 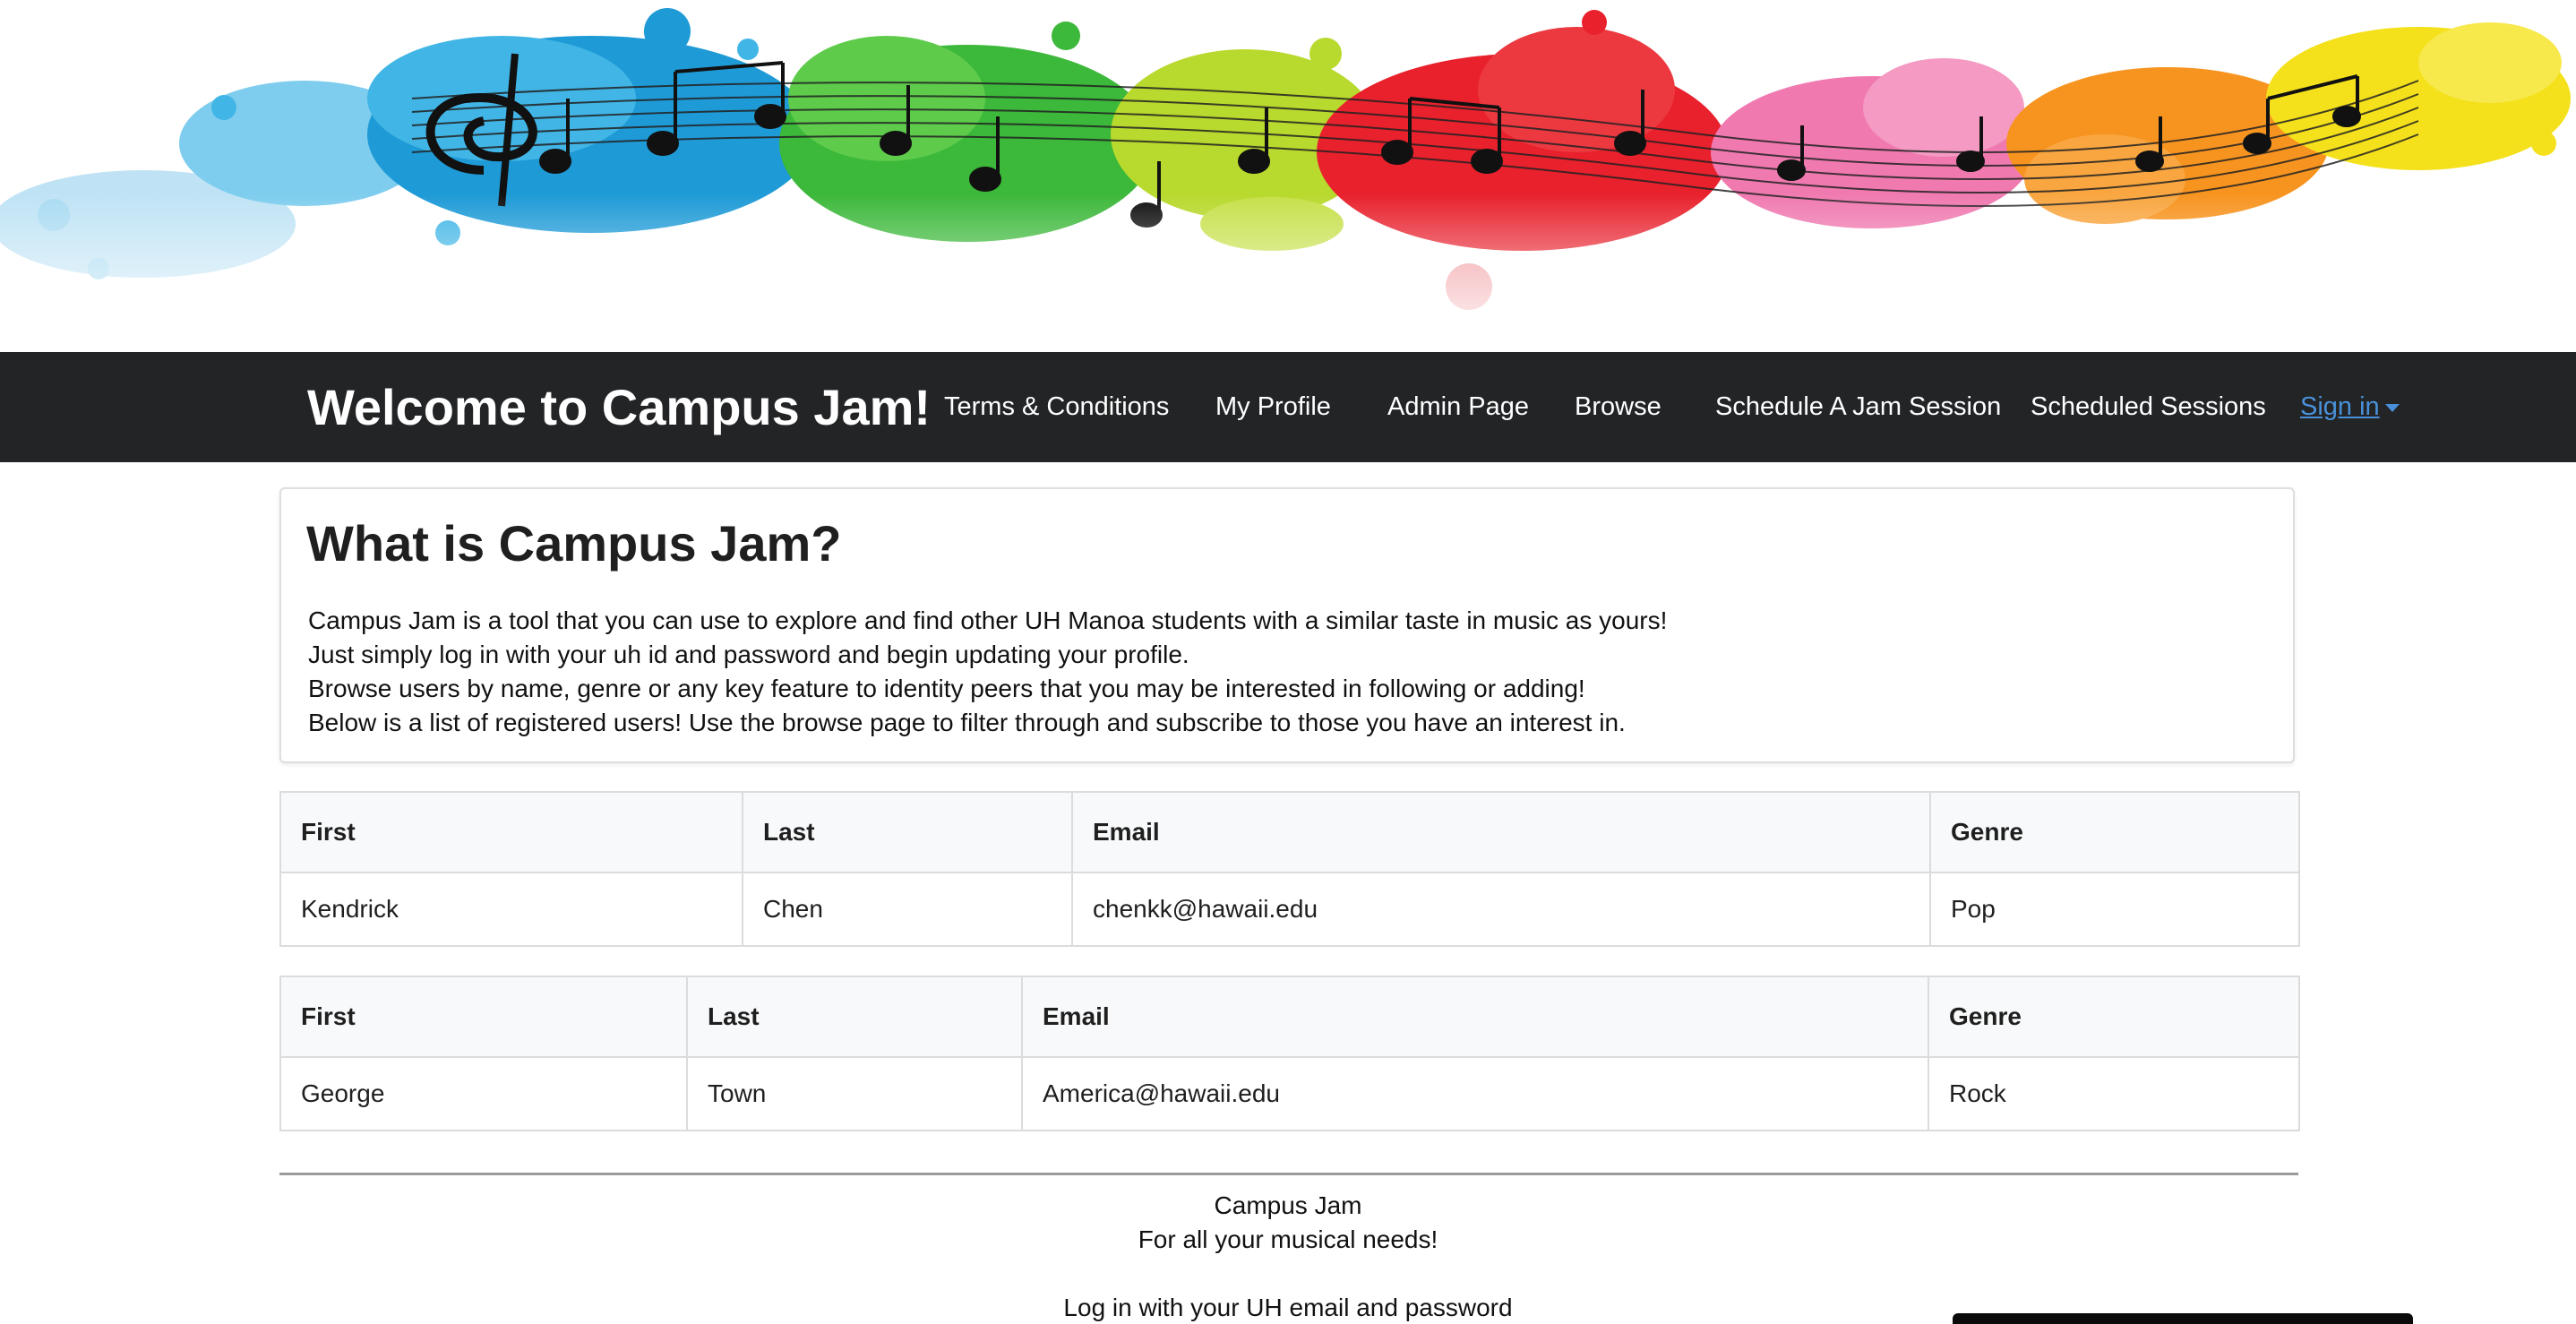 What do you see at coordinates (1458, 407) in the screenshot?
I see `nav-admin-page: Admin Page` at bounding box center [1458, 407].